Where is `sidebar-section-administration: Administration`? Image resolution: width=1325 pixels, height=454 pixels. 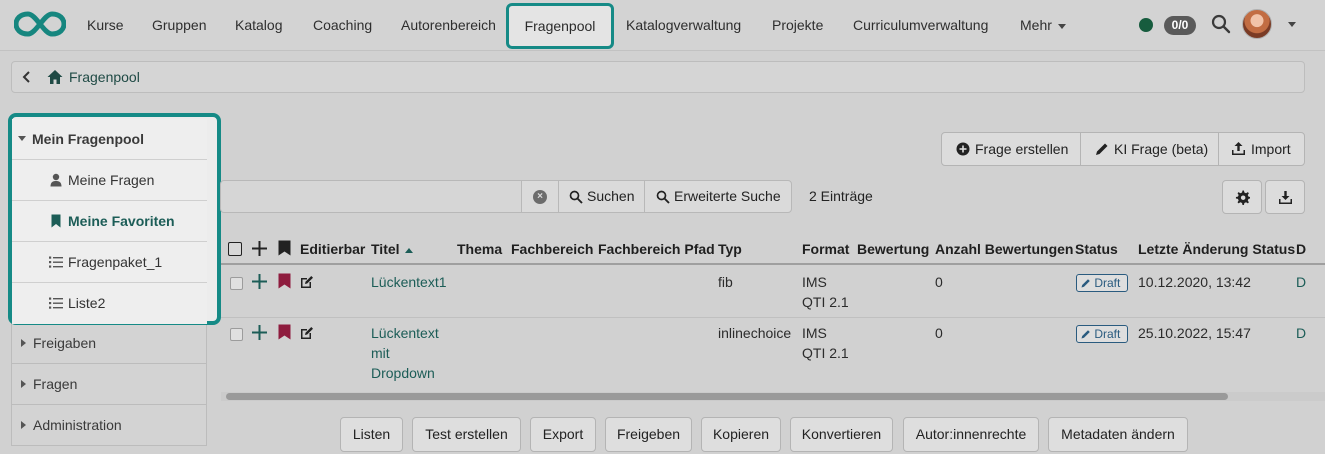
sidebar-section-administration: Administration is located at coordinates (109, 425).